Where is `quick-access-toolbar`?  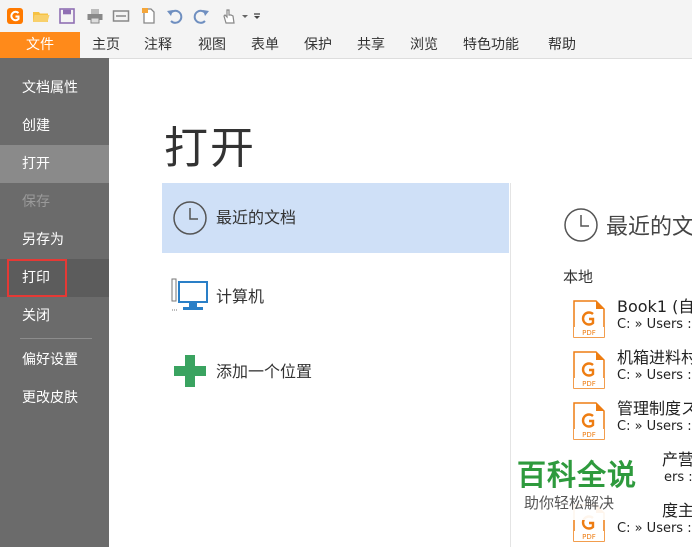
quick-access-toolbar is located at coordinates (346, 16).